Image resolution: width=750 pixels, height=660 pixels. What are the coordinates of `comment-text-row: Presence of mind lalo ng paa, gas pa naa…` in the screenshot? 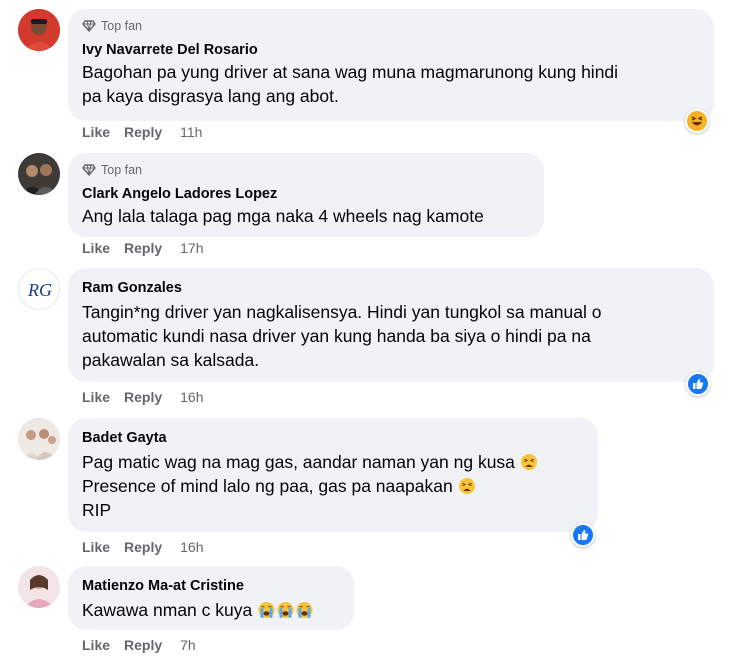 It's located at (333, 486).